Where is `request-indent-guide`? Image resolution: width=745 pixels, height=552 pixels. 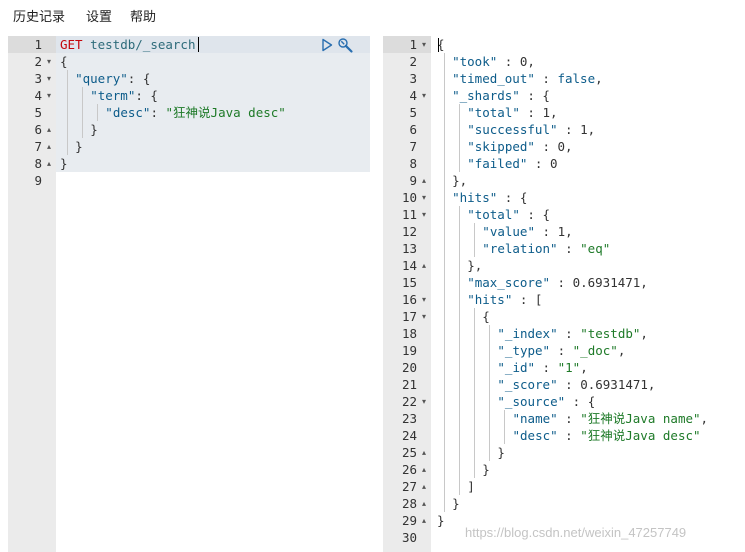 request-indent-guide is located at coordinates (67, 112).